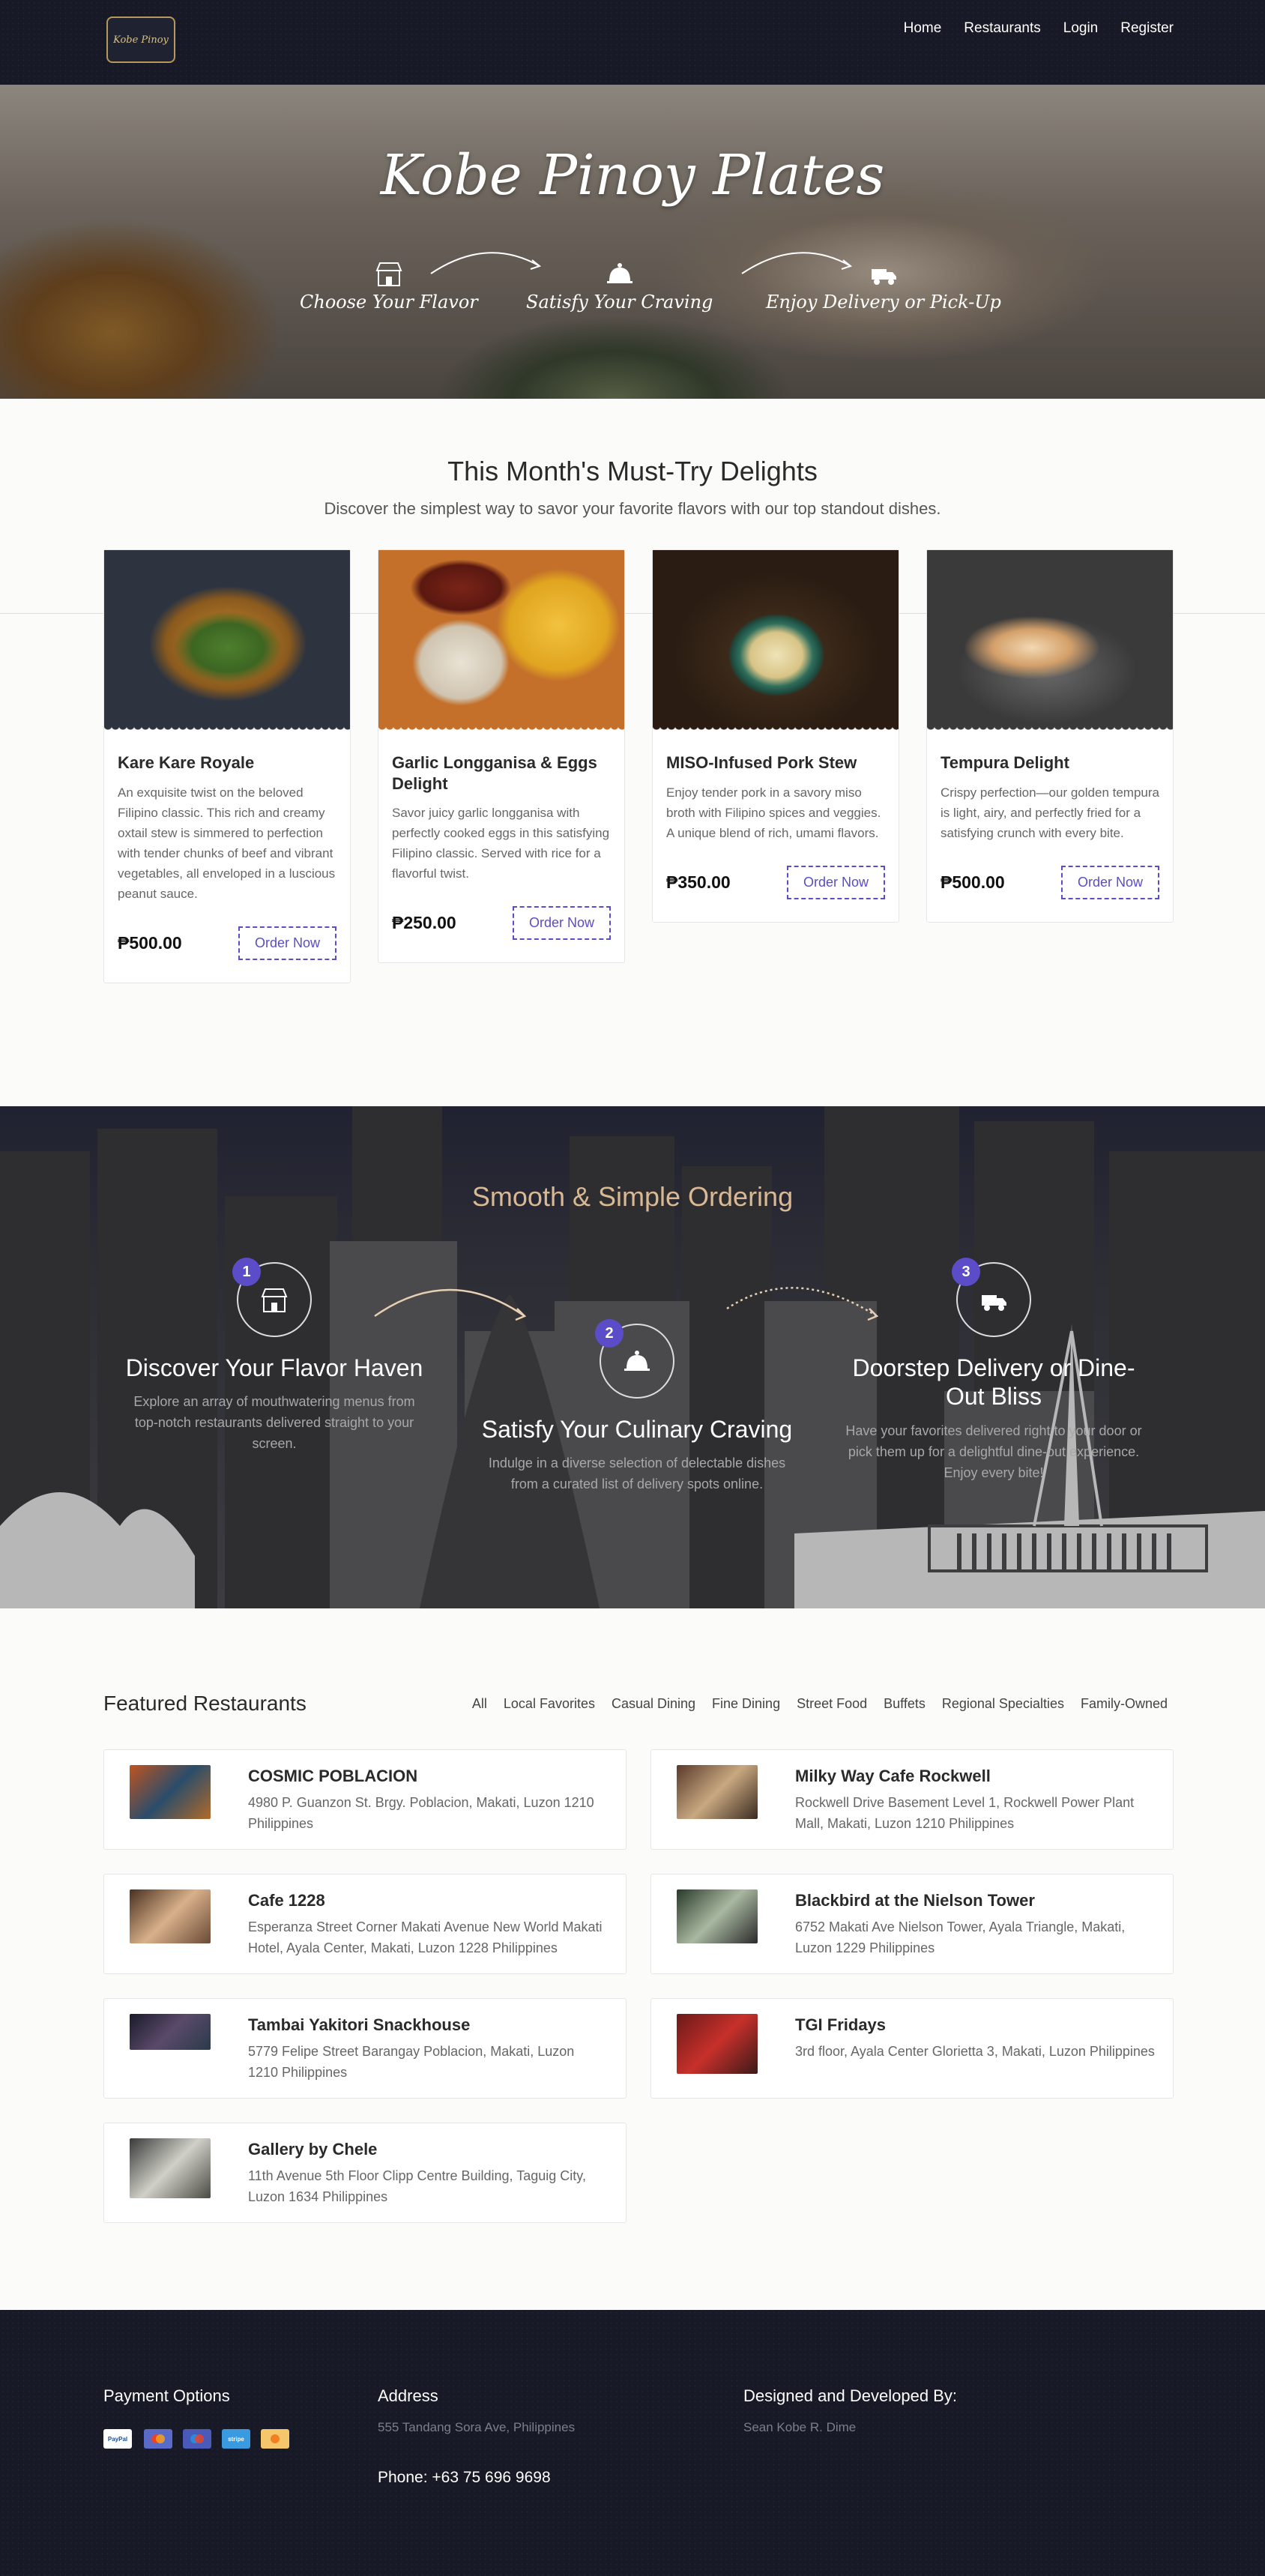 The image size is (1265, 2576). What do you see at coordinates (746, 1704) in the screenshot?
I see `filter-fine-dining: Fine Dining` at bounding box center [746, 1704].